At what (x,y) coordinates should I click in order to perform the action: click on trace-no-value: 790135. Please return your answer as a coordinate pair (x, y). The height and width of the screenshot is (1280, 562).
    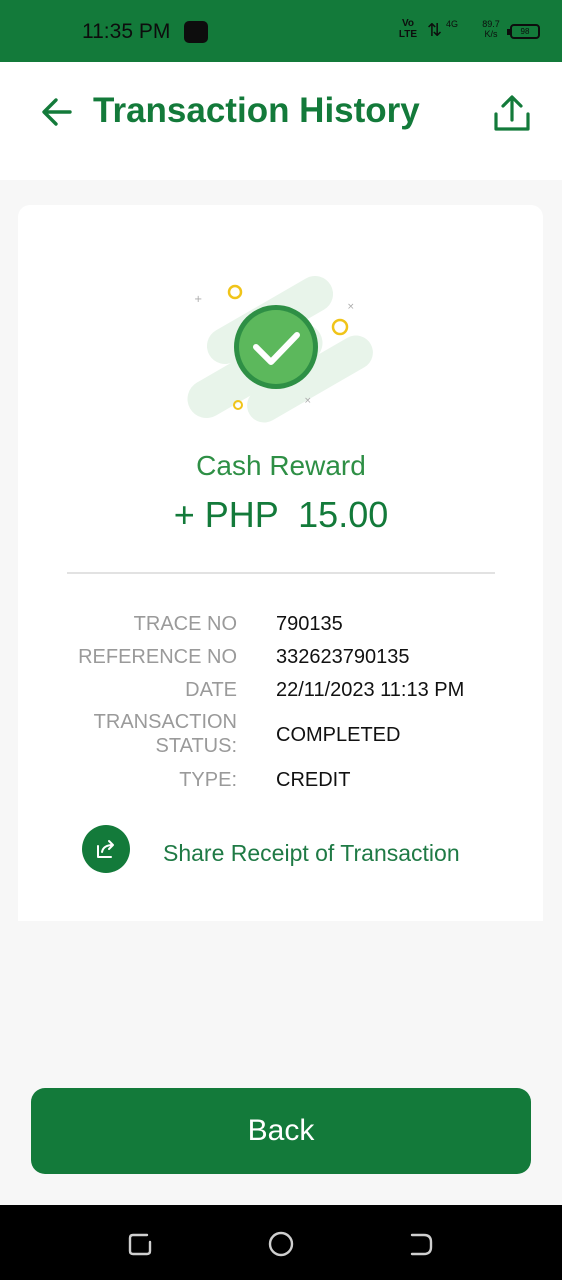
    Looking at the image, I should click on (309, 624).